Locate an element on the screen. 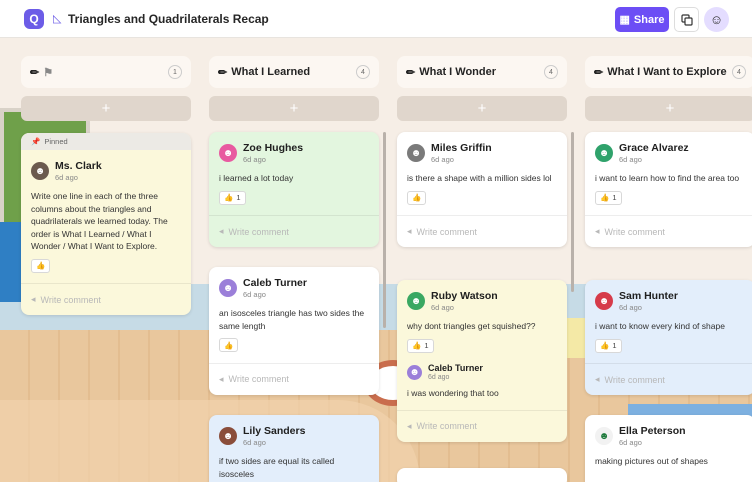  author-name: Sam Hunter is located at coordinates (648, 296).